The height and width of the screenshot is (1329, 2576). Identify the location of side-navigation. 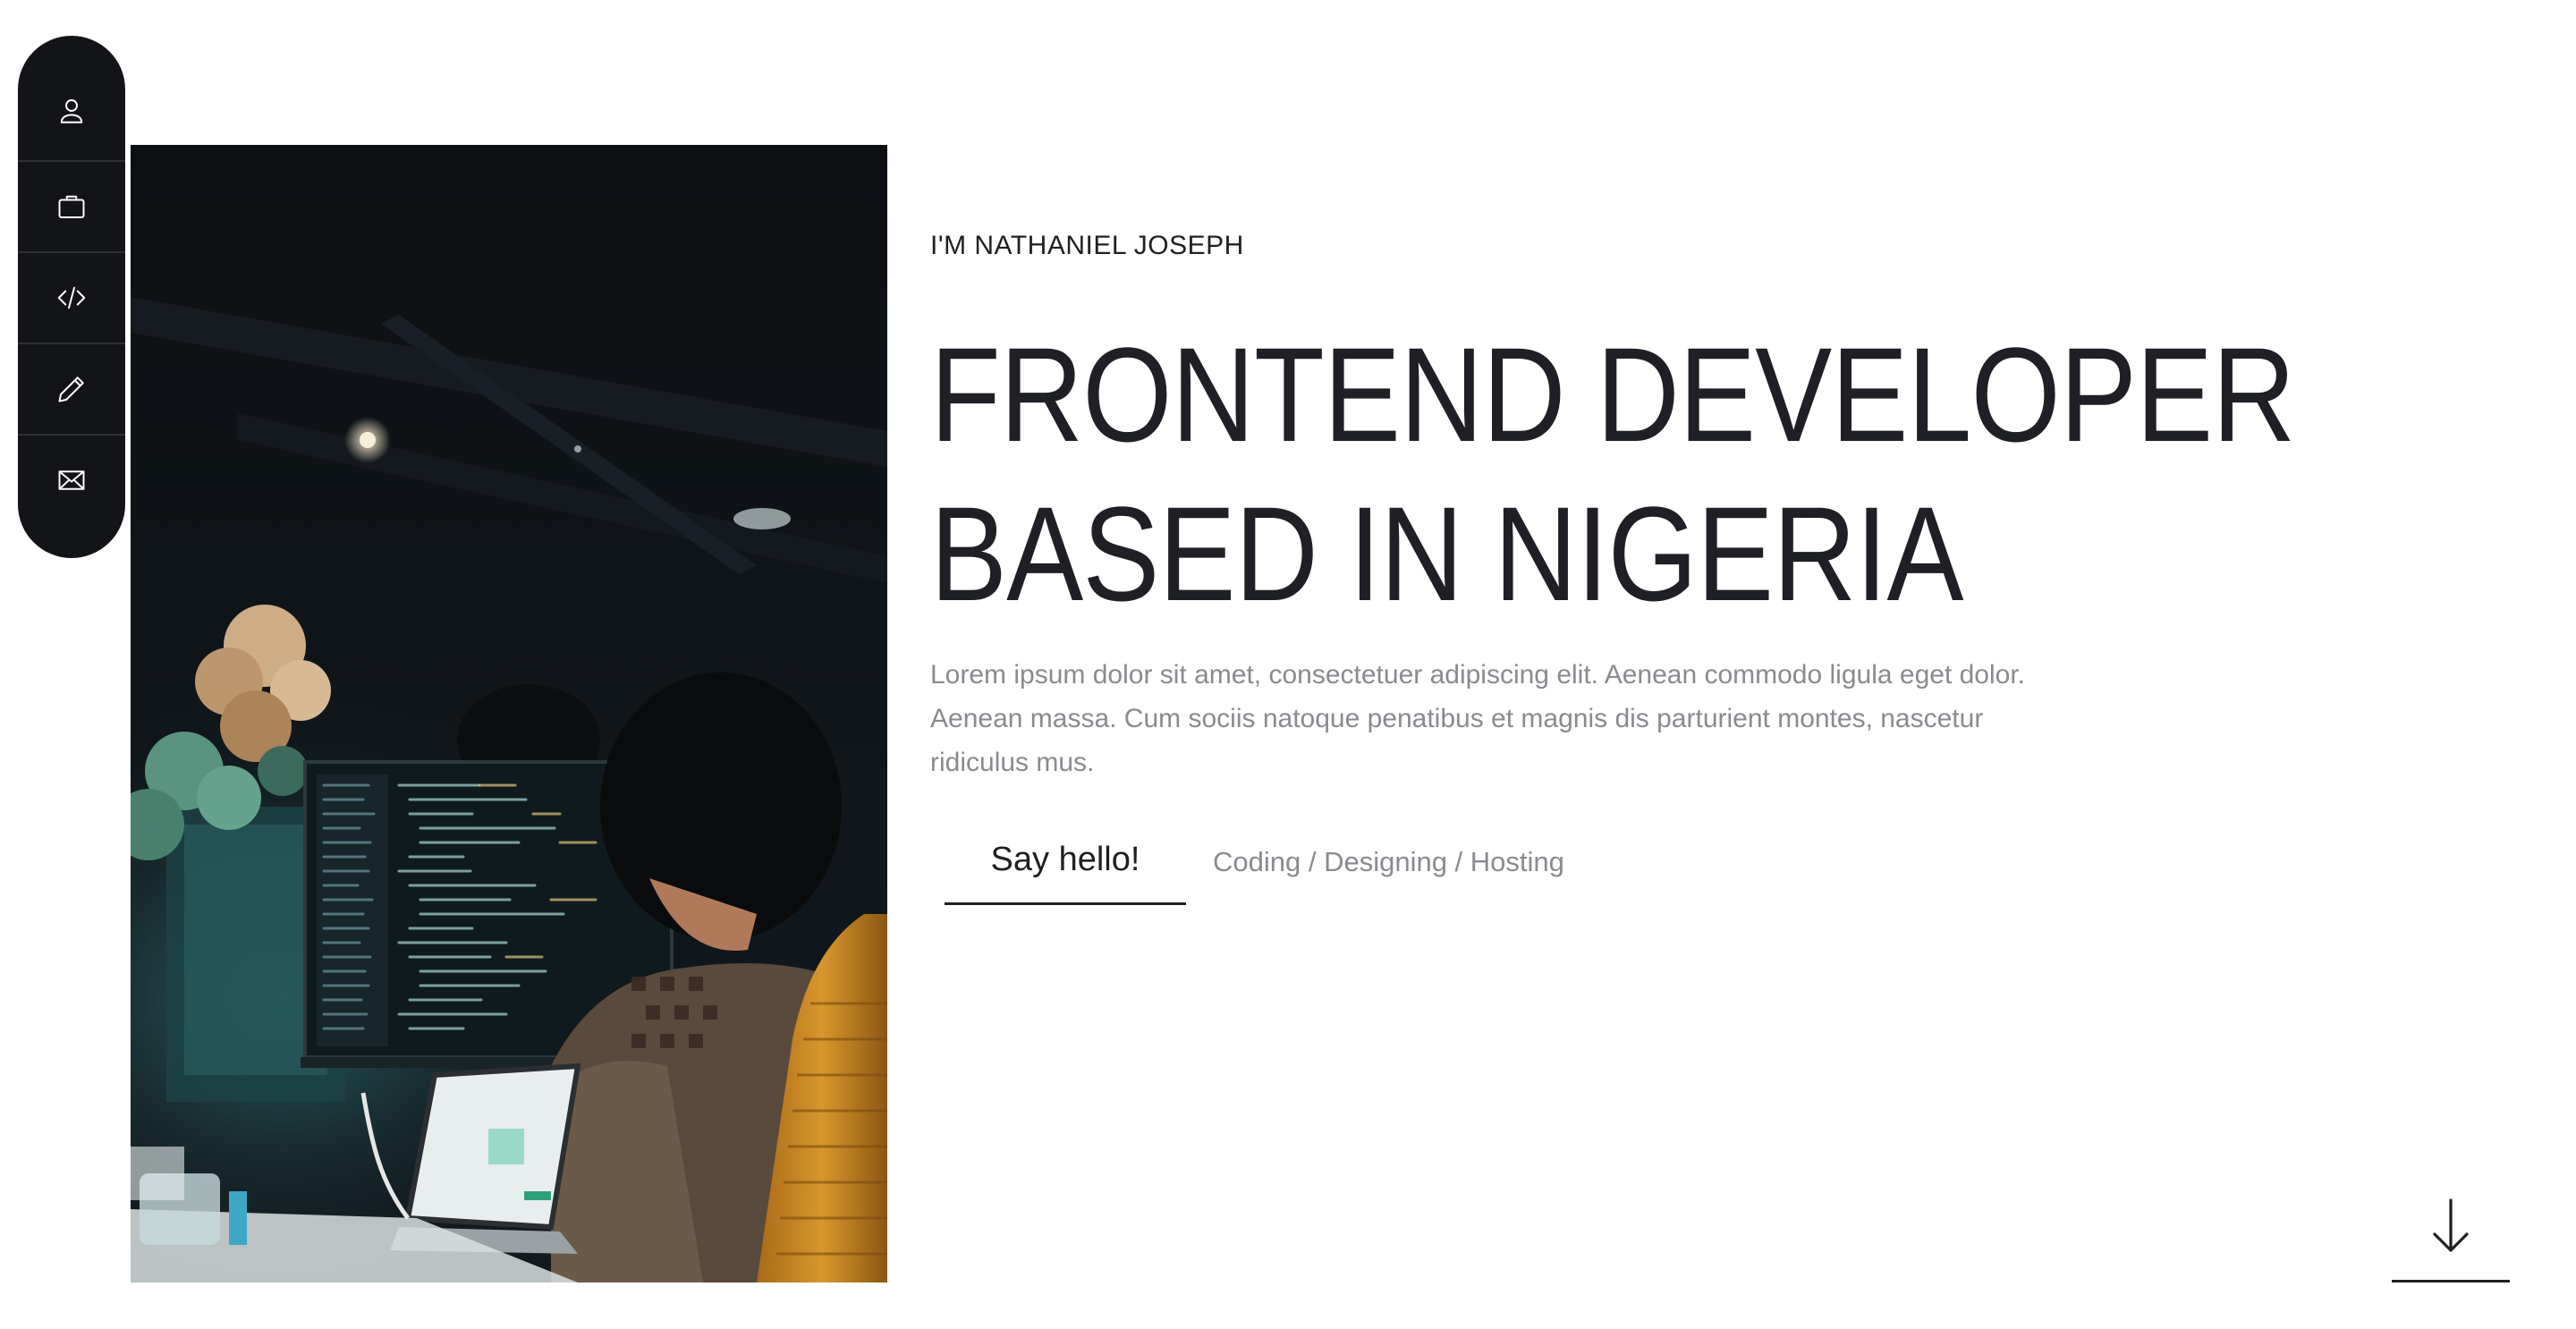
(71, 297).